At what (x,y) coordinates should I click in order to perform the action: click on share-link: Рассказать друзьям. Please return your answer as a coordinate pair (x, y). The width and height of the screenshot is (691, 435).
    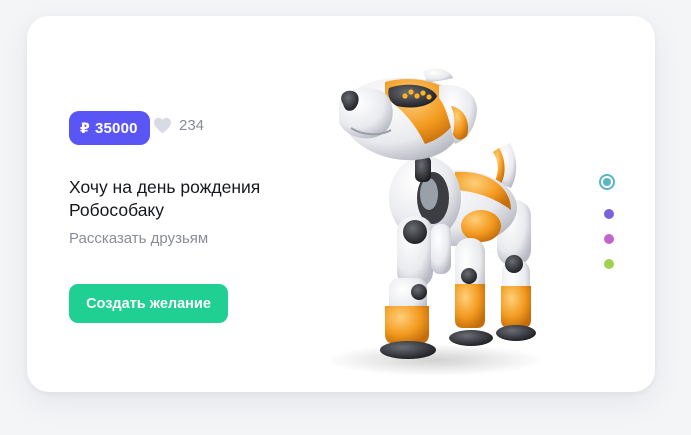
    Looking at the image, I should click on (138, 238).